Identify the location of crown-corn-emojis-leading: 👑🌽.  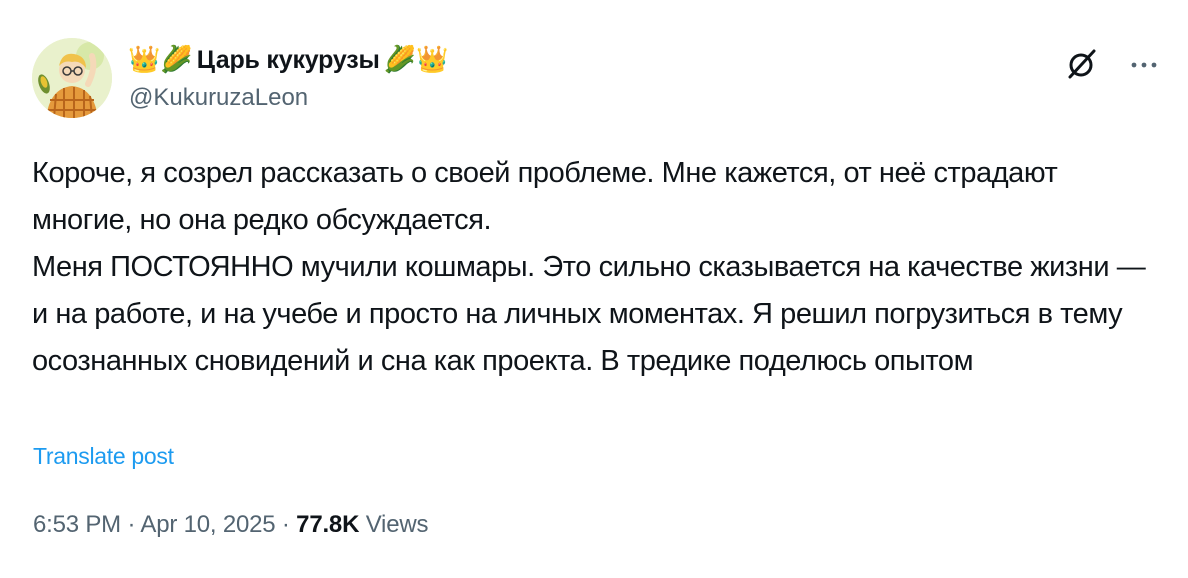
(160, 60).